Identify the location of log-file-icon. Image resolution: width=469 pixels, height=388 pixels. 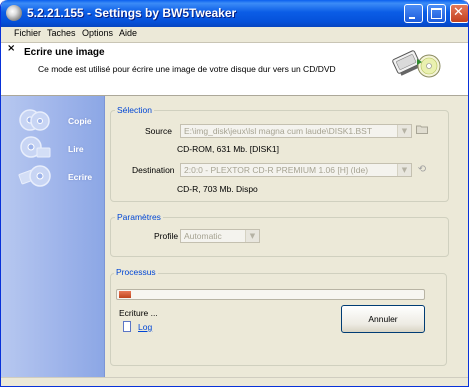
(127, 326).